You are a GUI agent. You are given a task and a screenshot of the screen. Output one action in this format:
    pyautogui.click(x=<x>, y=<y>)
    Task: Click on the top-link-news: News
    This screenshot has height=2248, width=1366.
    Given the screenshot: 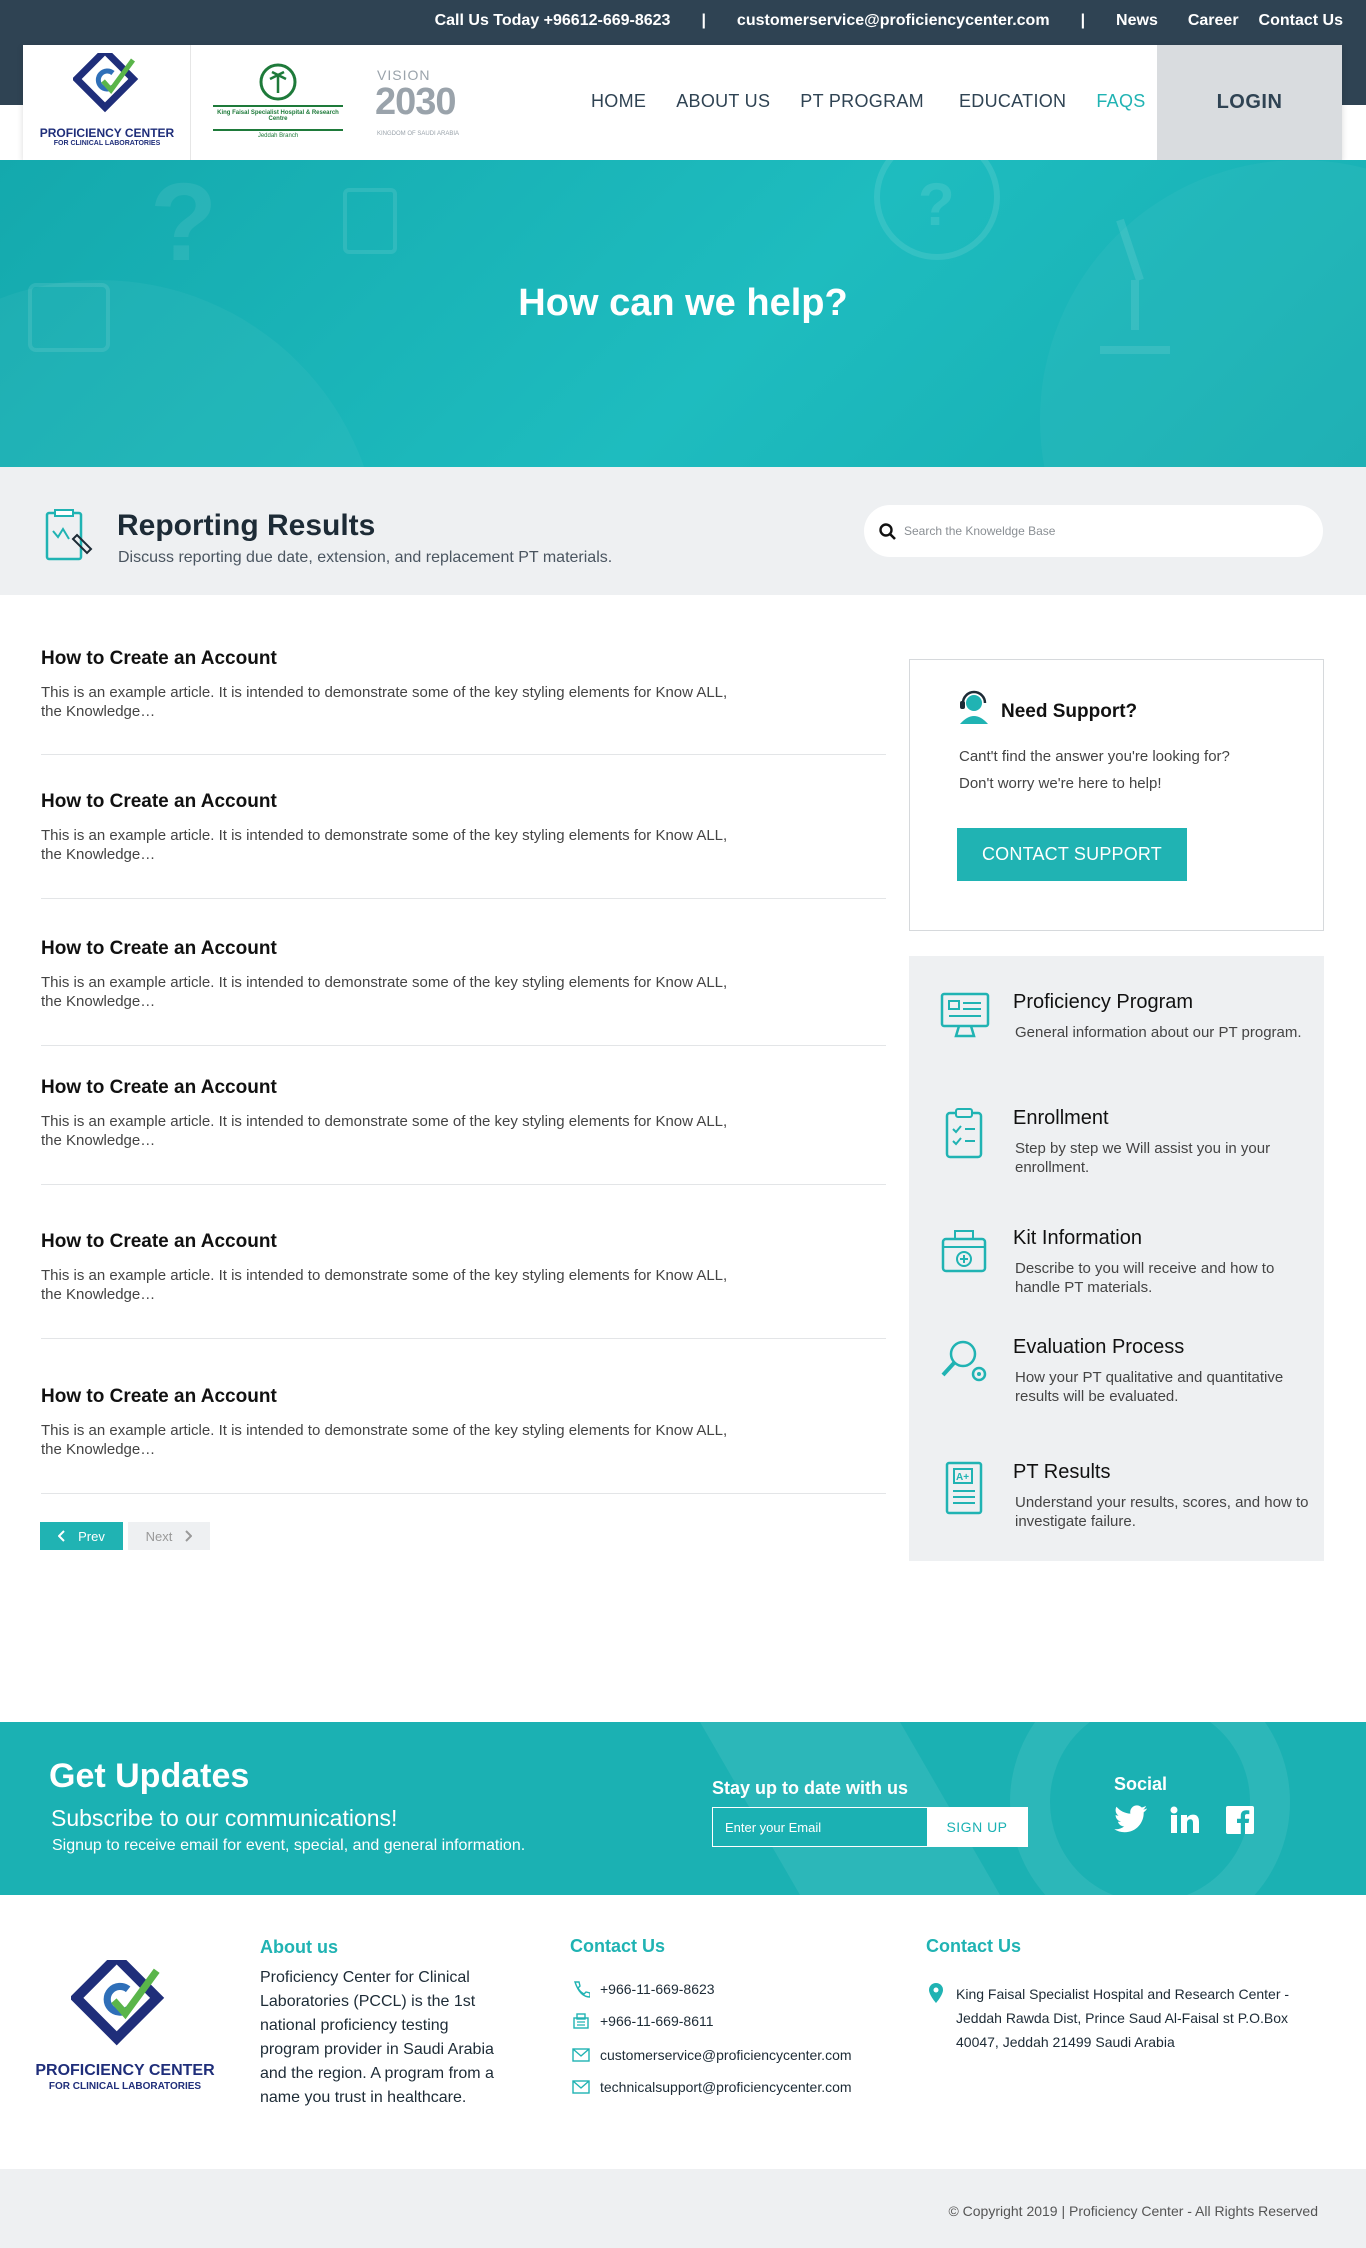 What is the action you would take?
    pyautogui.click(x=1137, y=21)
    